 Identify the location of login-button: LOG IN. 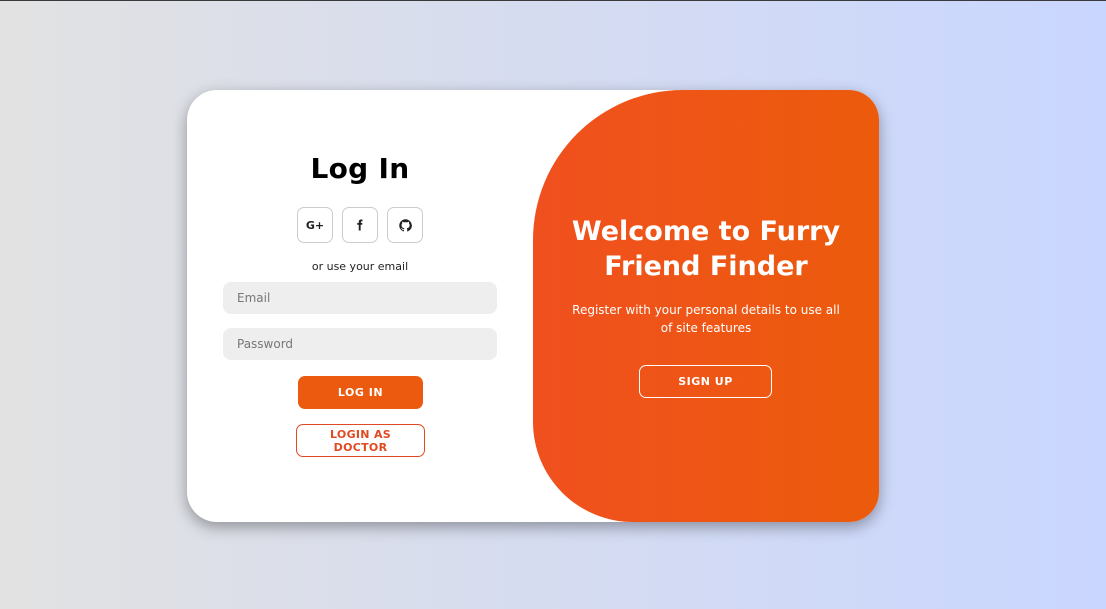
(360, 392).